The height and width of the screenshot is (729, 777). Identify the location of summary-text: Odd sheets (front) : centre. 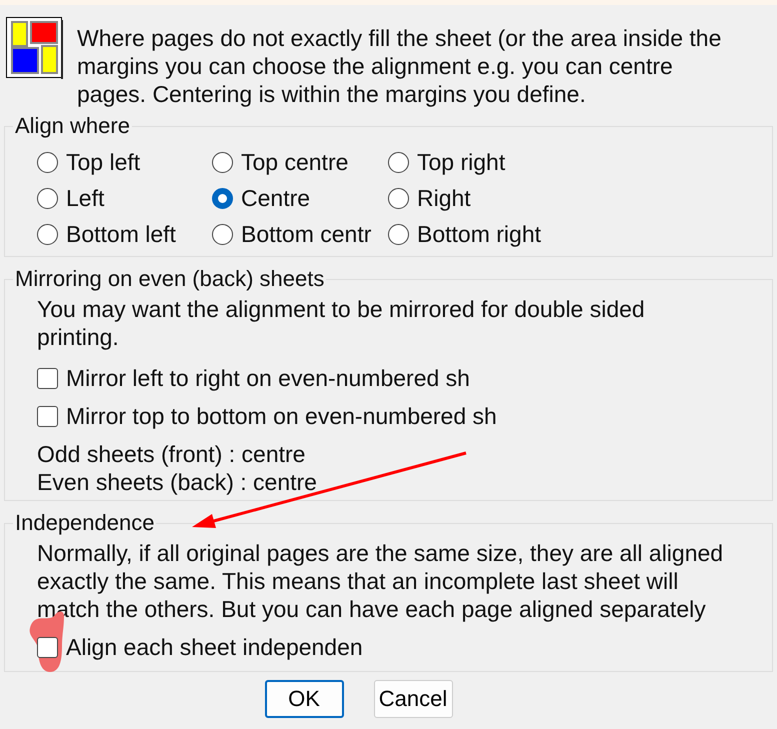
(171, 454).